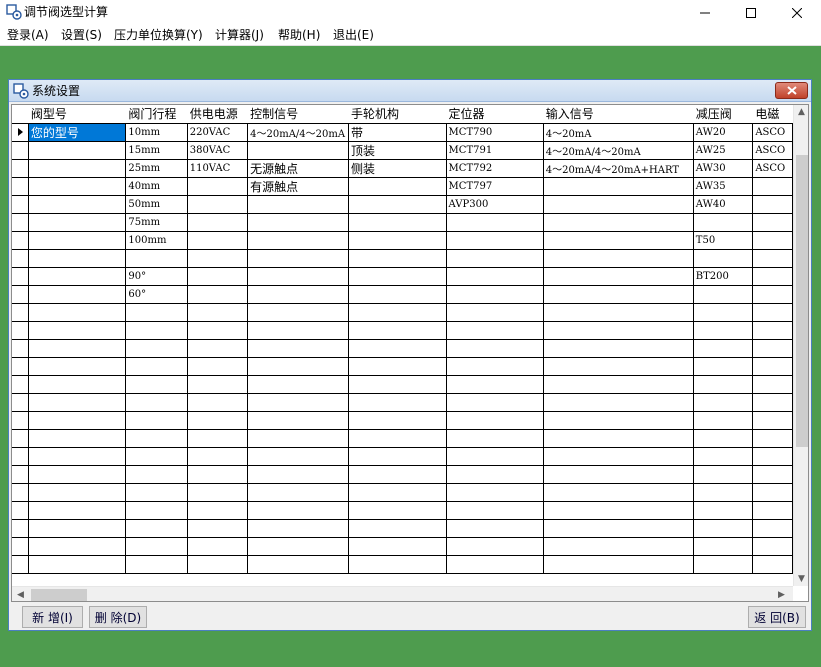  Describe the element at coordinates (723, 114) in the screenshot. I see `column-header: 减压阀` at that location.